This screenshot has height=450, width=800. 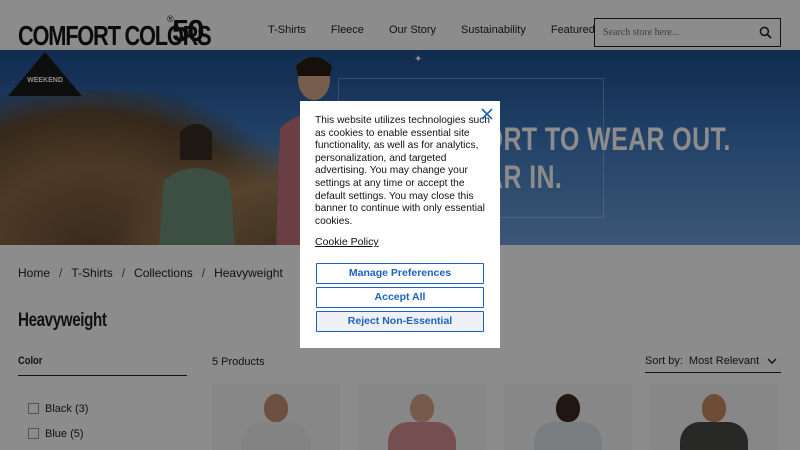 What do you see at coordinates (400, 297) in the screenshot?
I see `accept-all-button: Accept All` at bounding box center [400, 297].